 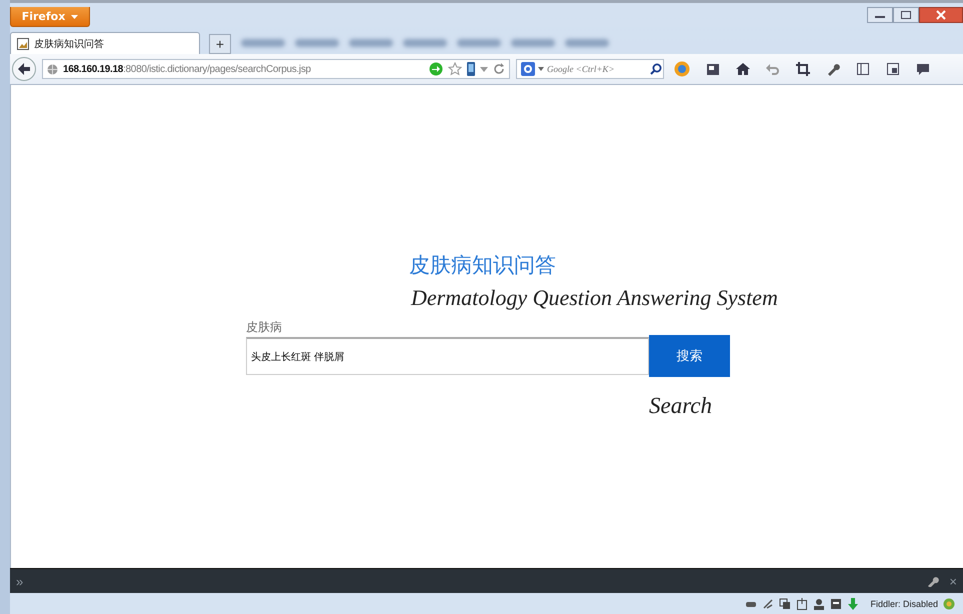 I want to click on globe-icon, so click(x=52, y=69).